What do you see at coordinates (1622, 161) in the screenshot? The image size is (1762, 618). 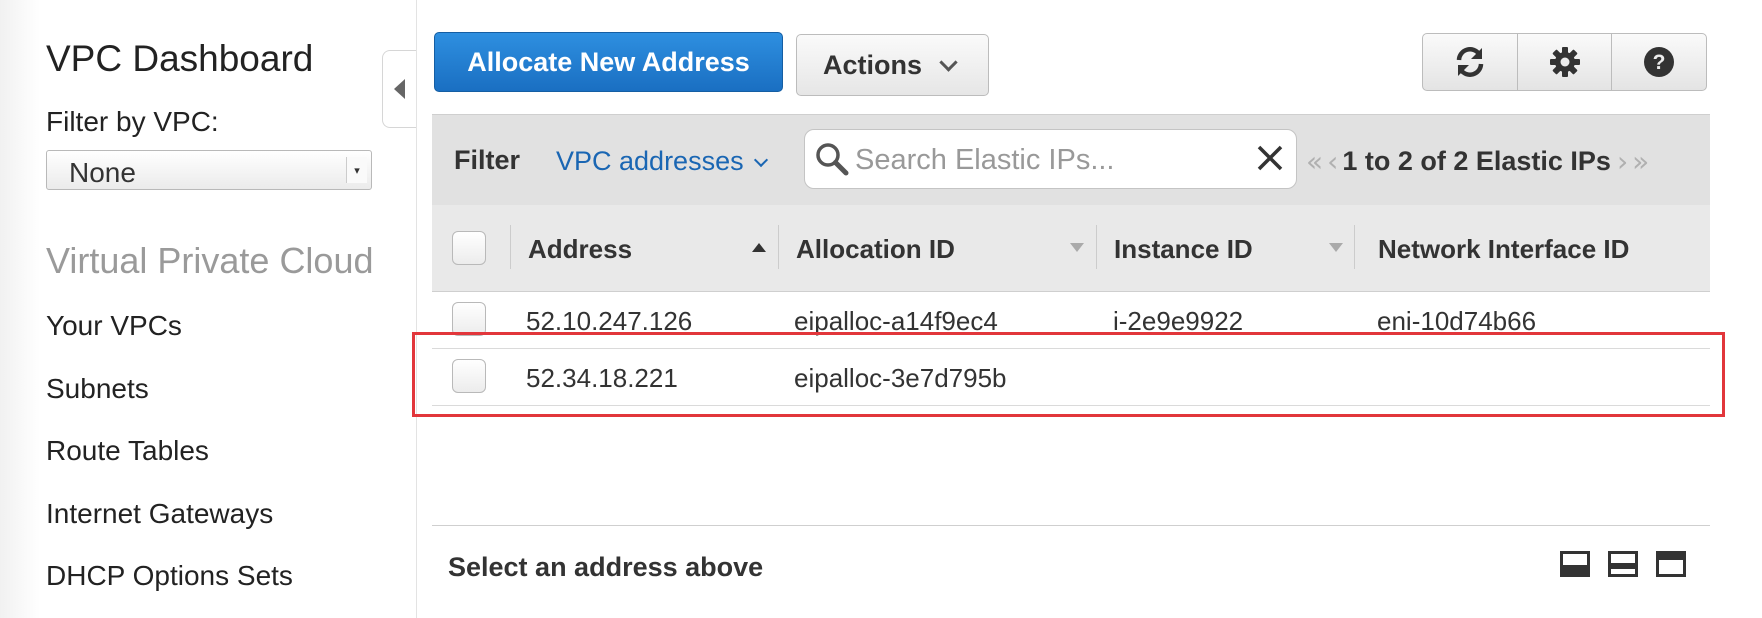 I see `next-page-icon: ›` at bounding box center [1622, 161].